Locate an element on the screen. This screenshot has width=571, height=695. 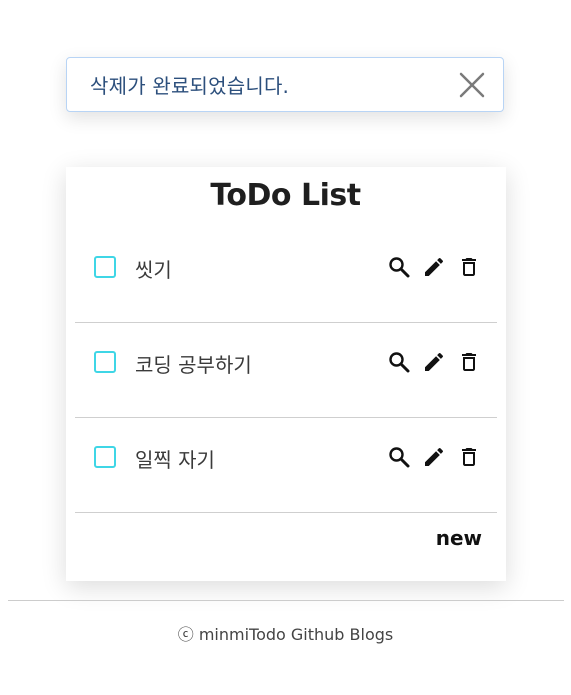
footer-text: ⓒ minmiTodo Github Blogs is located at coordinates (285, 634).